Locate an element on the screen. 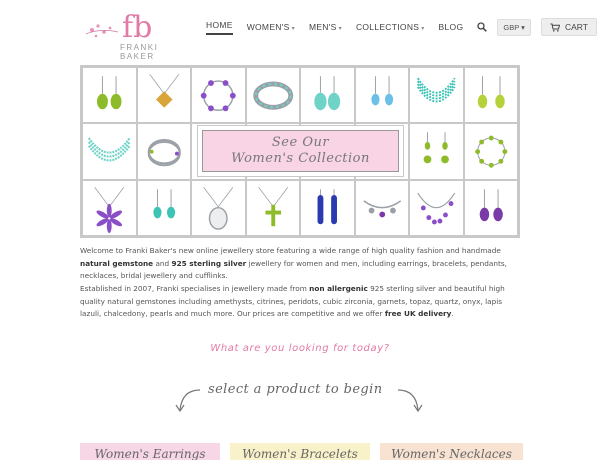  amethyst-flower-pendant-icon is located at coordinates (109, 209).